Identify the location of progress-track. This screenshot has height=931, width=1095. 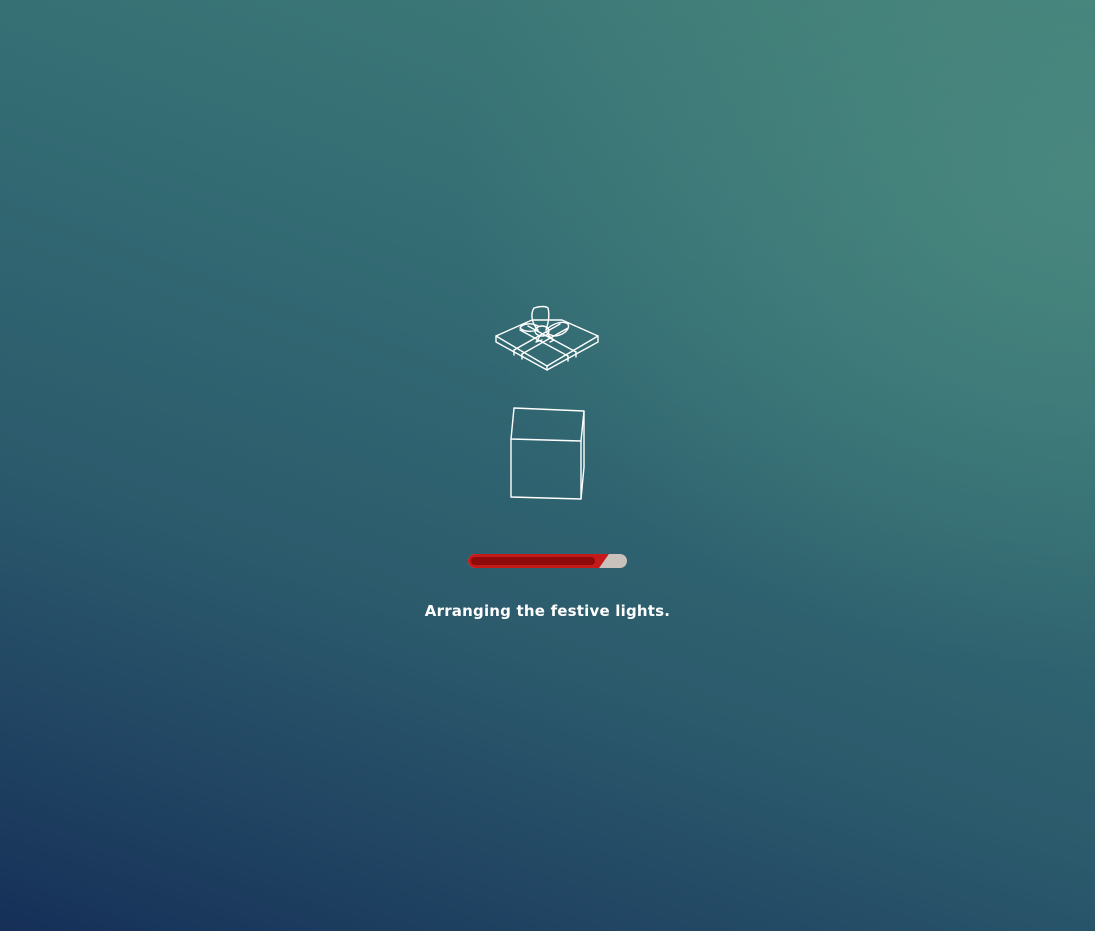
(547, 561).